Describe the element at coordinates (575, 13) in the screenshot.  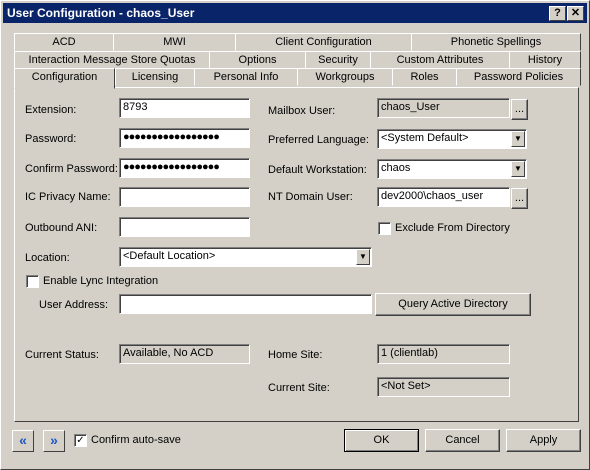
I see `close-button: ✕` at that location.